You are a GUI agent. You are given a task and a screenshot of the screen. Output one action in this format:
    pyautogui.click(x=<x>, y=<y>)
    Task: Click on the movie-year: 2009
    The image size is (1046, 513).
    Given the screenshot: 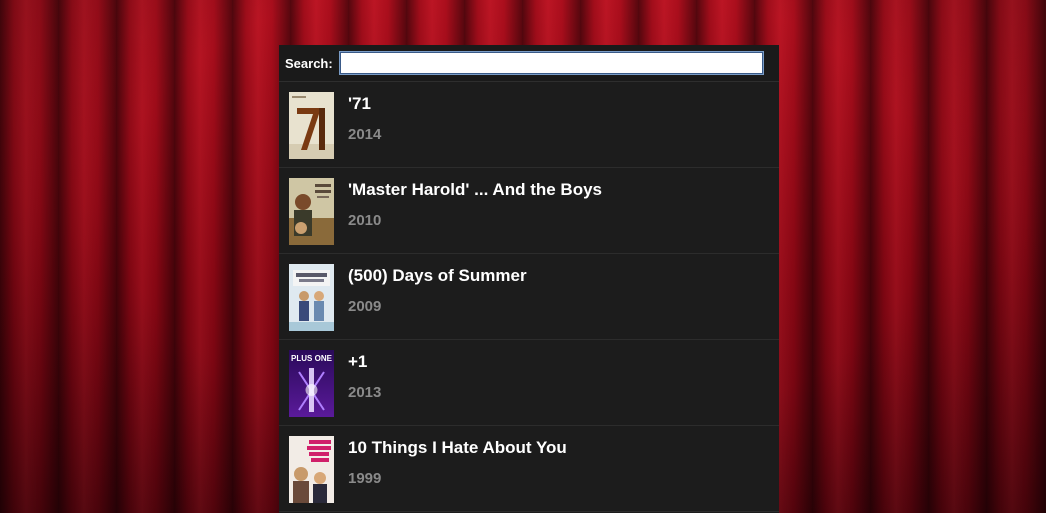 What is the action you would take?
    pyautogui.click(x=365, y=306)
    